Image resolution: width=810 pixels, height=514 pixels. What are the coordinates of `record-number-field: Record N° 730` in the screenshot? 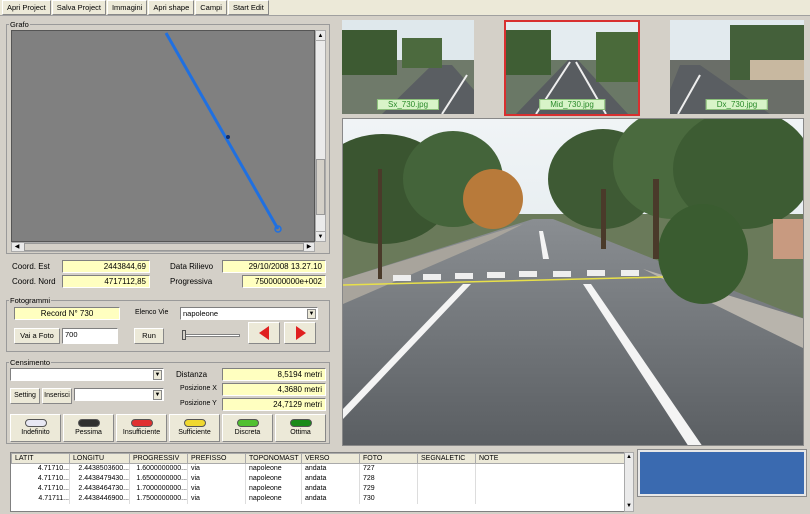 It's located at (67, 313).